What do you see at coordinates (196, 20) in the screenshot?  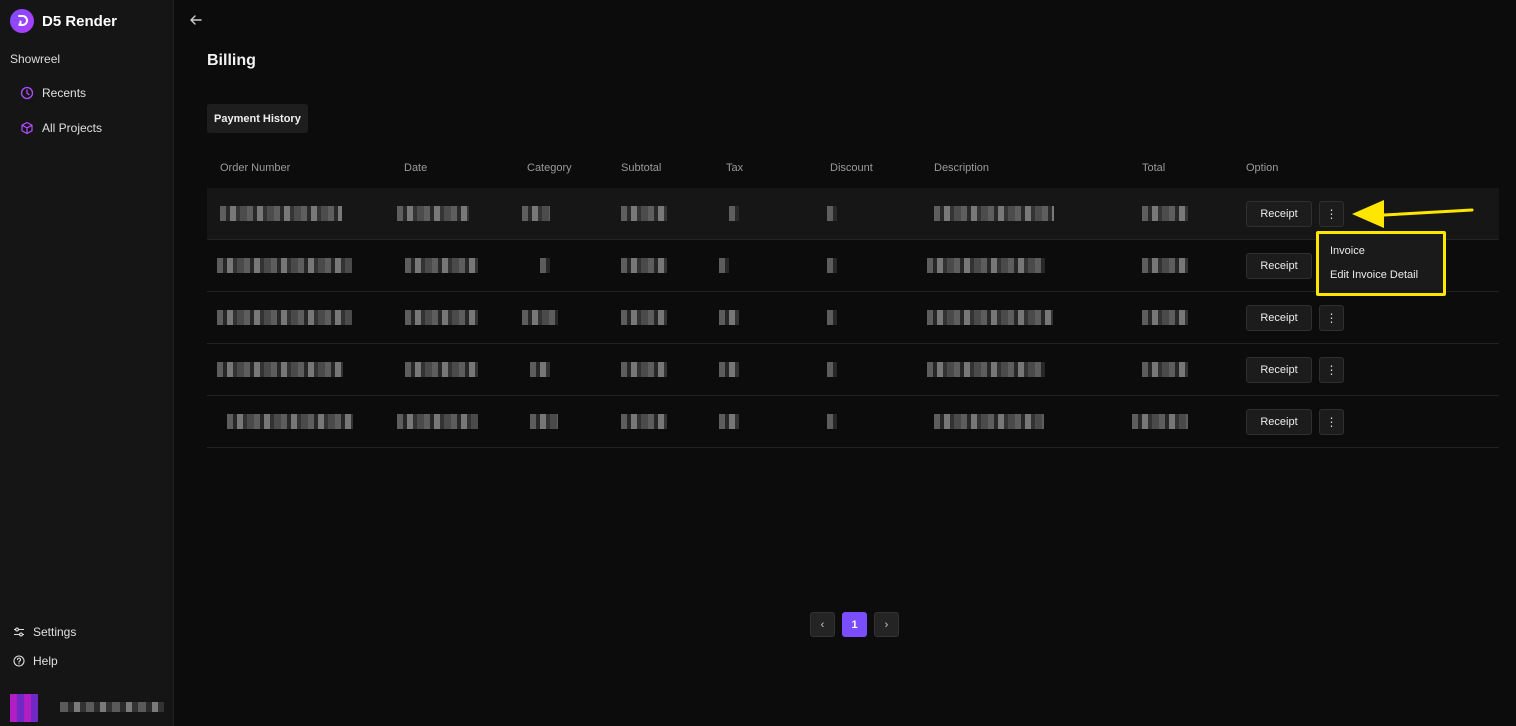 I see `back-arrow-icon` at bounding box center [196, 20].